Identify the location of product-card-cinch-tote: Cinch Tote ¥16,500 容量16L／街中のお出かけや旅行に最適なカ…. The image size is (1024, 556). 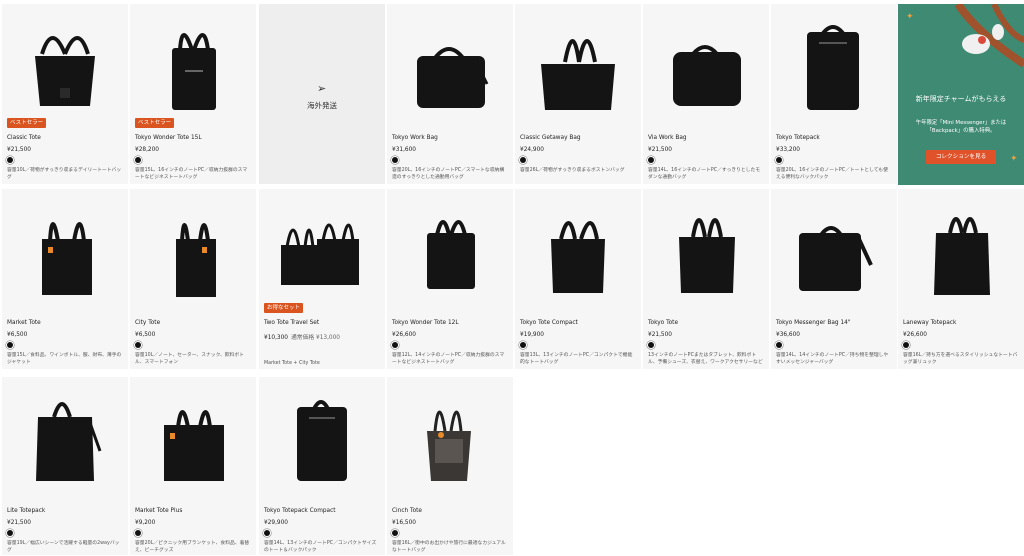
(450, 466).